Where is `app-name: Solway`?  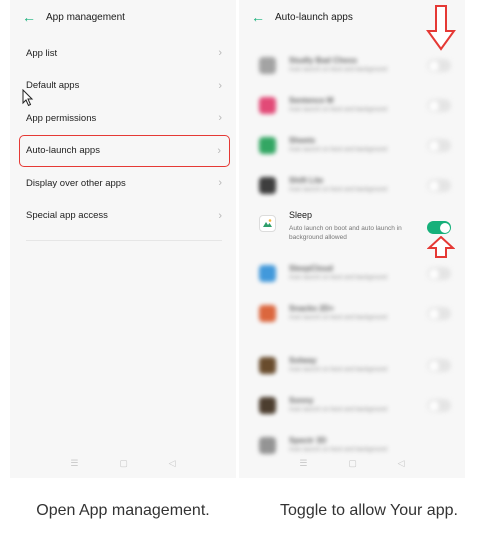 app-name: Solway is located at coordinates (303, 360).